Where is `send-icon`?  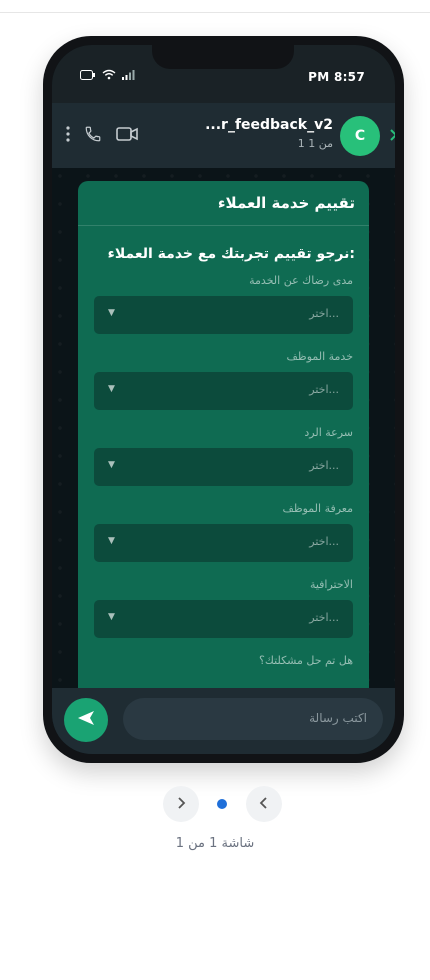 send-icon is located at coordinates (86, 720).